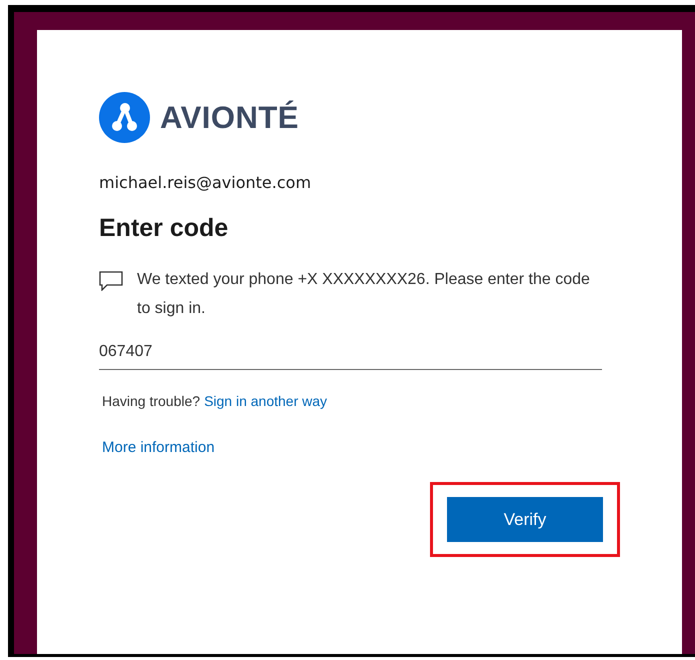 This screenshot has width=695, height=660. Describe the element at coordinates (350, 353) in the screenshot. I see `code-input-field: 067407` at that location.